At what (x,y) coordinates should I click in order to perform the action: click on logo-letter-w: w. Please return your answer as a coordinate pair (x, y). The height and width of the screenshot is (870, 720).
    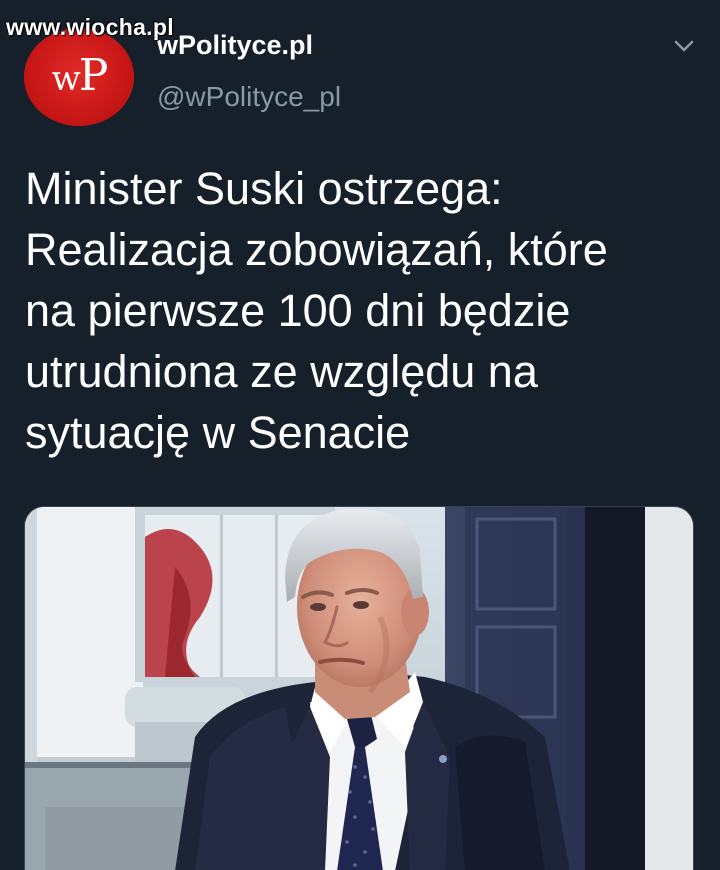
    Looking at the image, I should click on (66, 79).